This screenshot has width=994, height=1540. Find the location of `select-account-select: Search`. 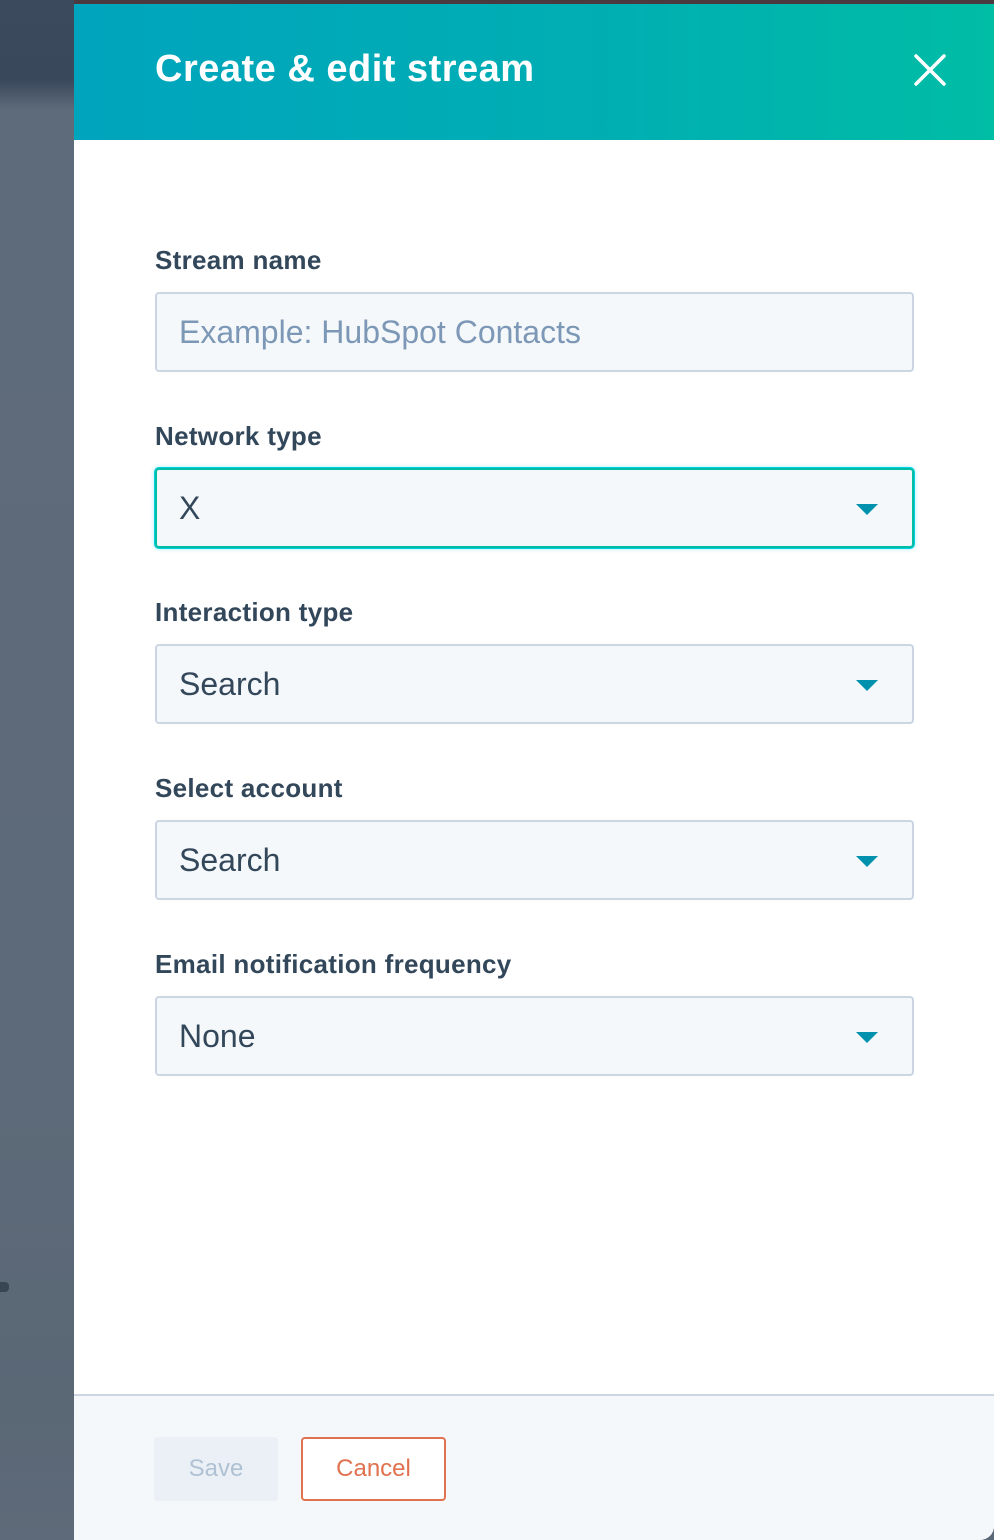

select-account-select: Search is located at coordinates (534, 860).